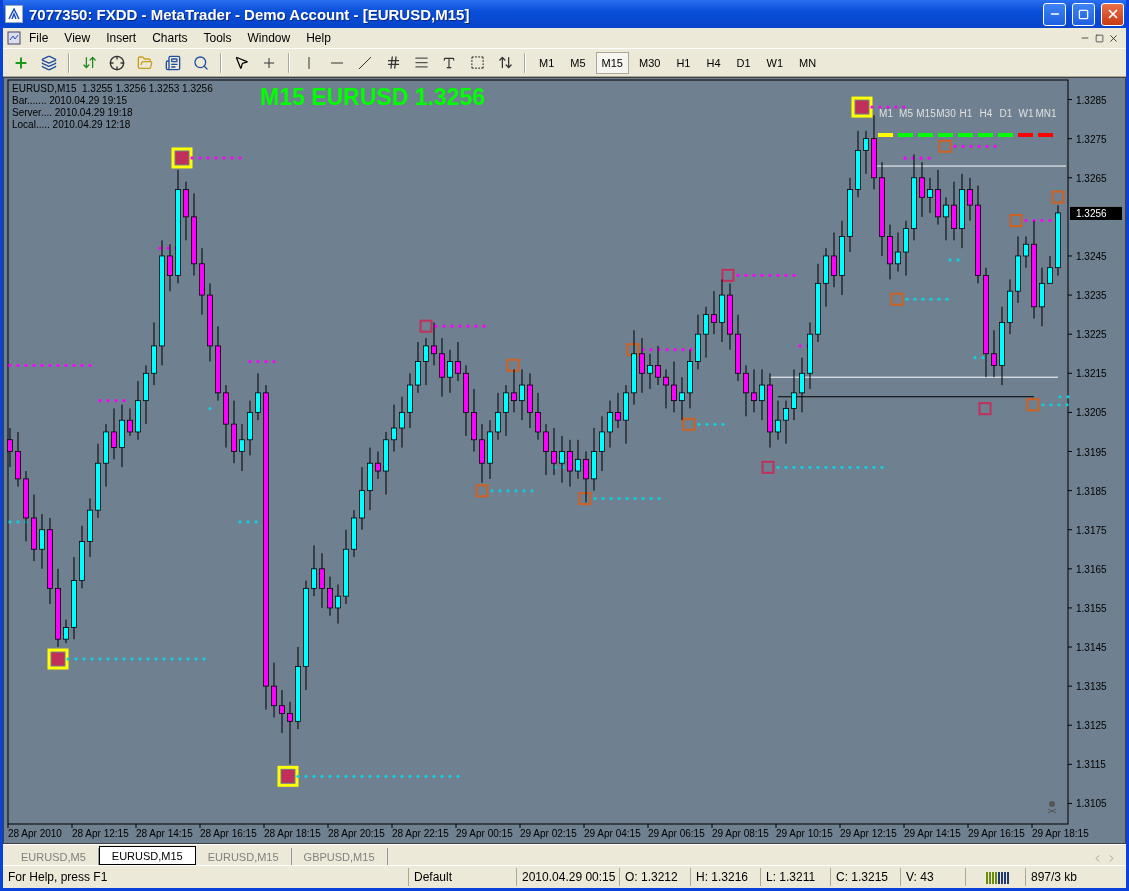 Image resolution: width=1129 pixels, height=891 pixels. What do you see at coordinates (1091, 374) in the screenshot?
I see `price-label: 1.3215` at bounding box center [1091, 374].